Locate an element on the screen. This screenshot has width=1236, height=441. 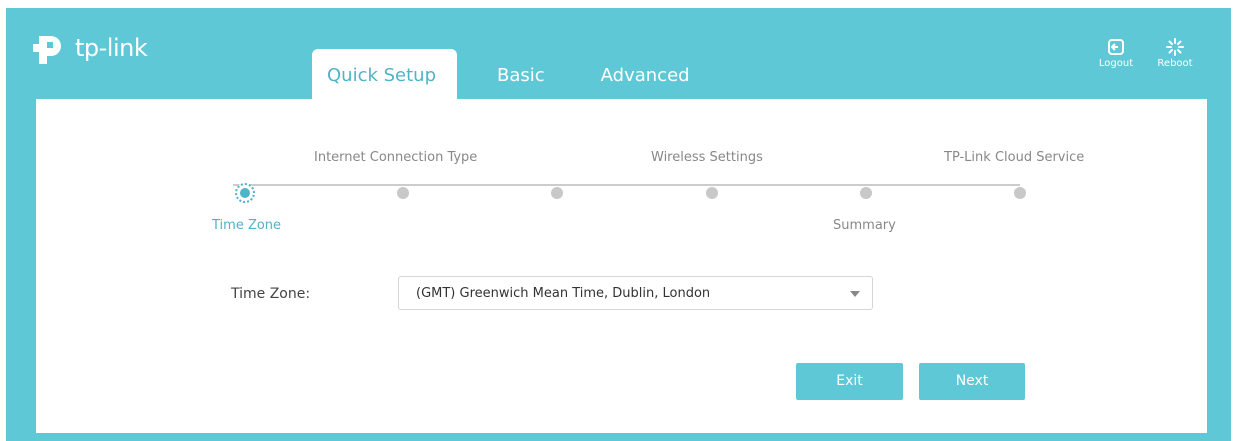
time-zone-label: Time Zone: is located at coordinates (271, 294).